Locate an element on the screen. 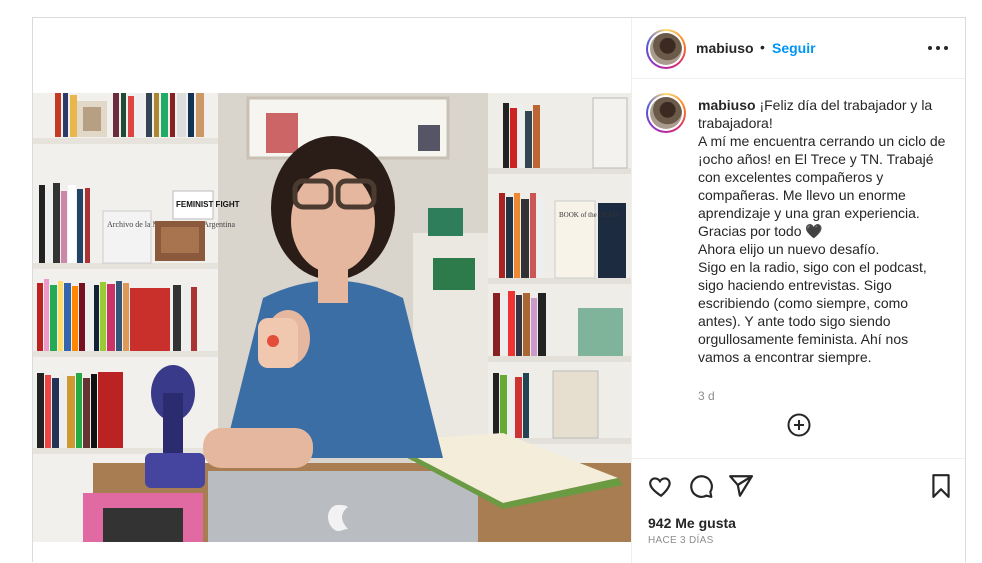  follow-button: Seguir is located at coordinates (794, 48).